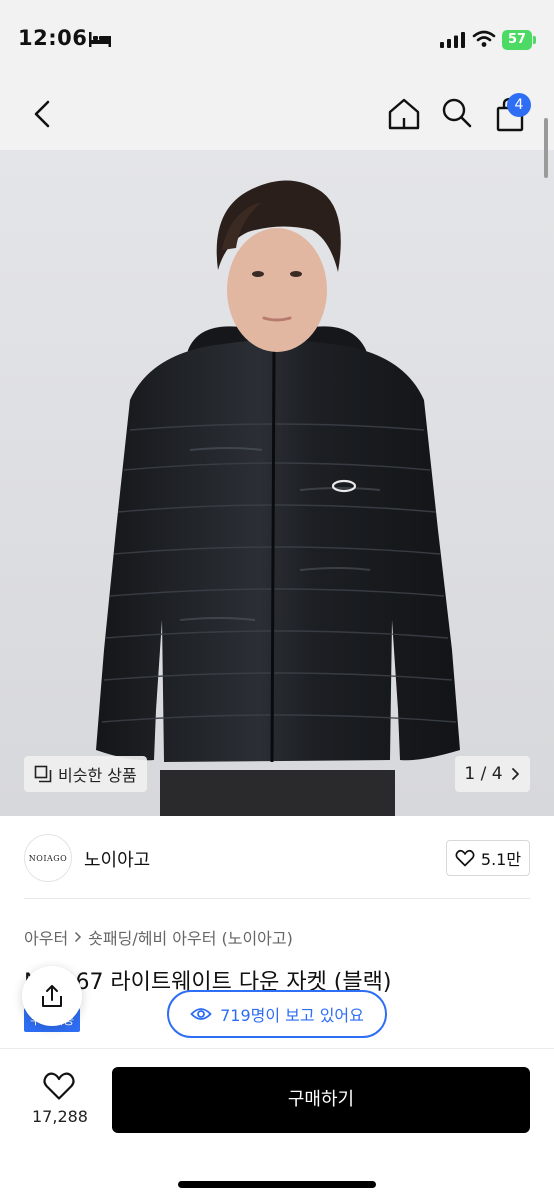  Describe the element at coordinates (277, 40) in the screenshot. I see `status-bar: 12:06 57` at that location.